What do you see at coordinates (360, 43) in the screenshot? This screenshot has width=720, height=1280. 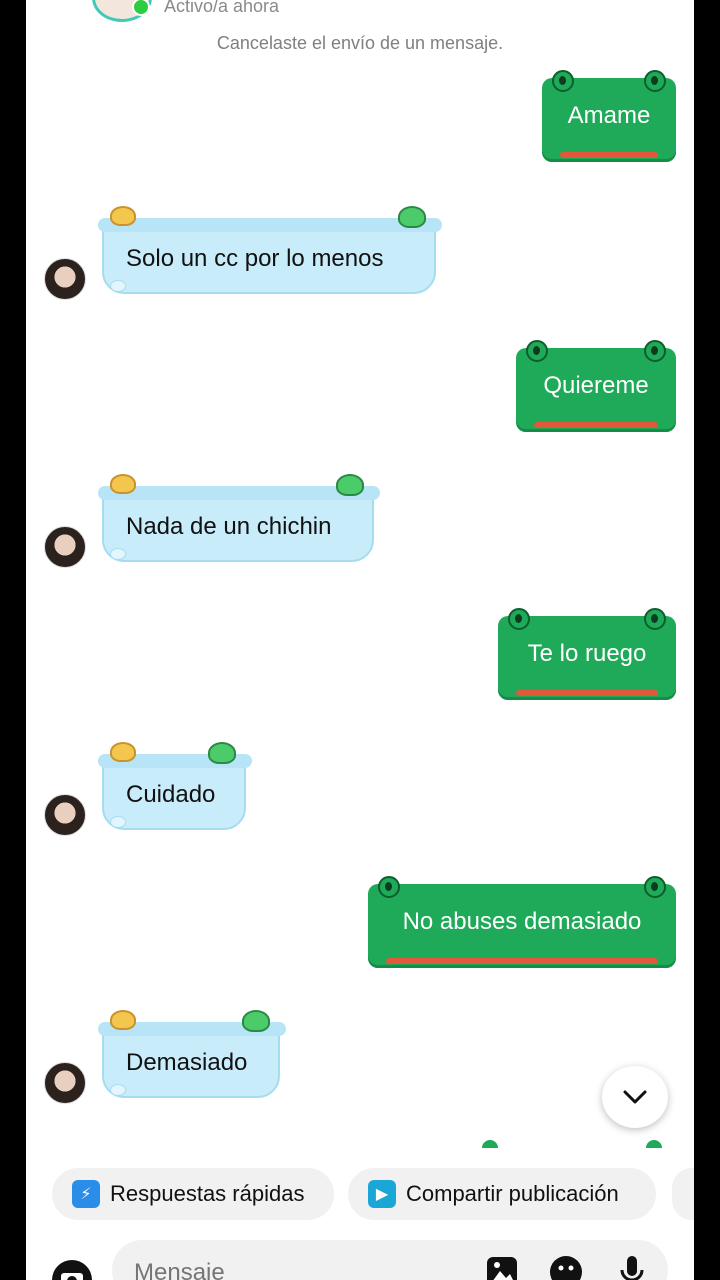 I see `unsent-message-note: Cancelaste el envío de un mensaje.` at bounding box center [360, 43].